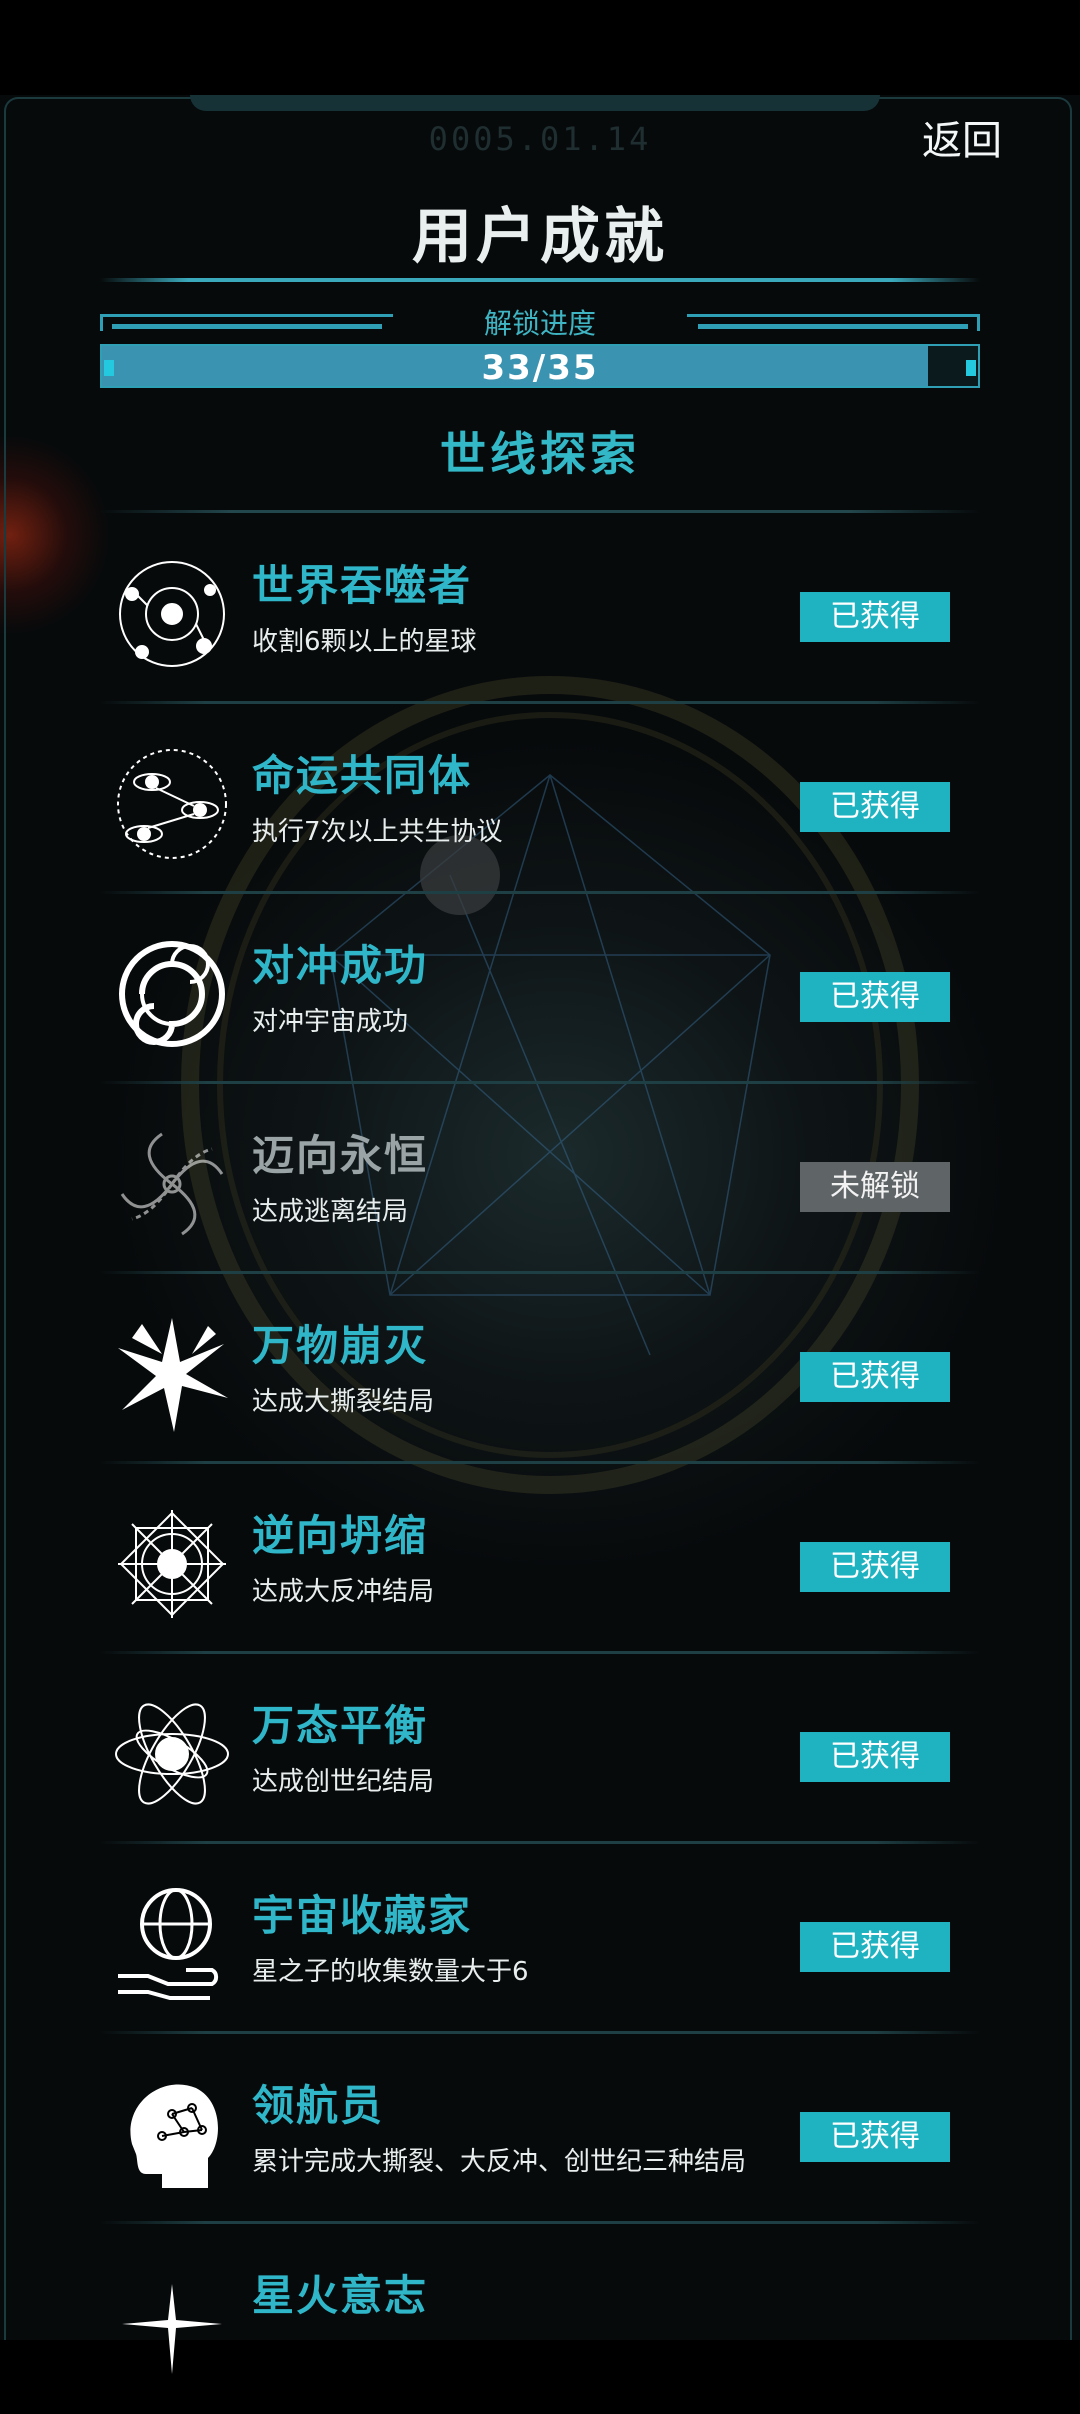 This screenshot has height=2414, width=1080. Describe the element at coordinates (172, 994) in the screenshot. I see `spiral-vortex-icon` at that location.